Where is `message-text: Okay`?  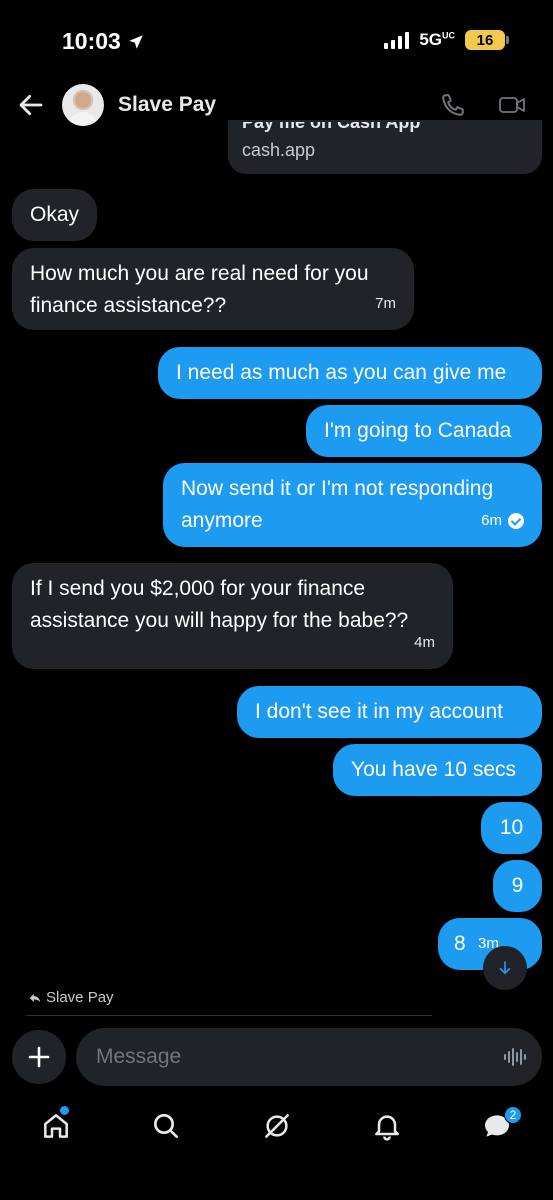 message-text: Okay is located at coordinates (55, 214).